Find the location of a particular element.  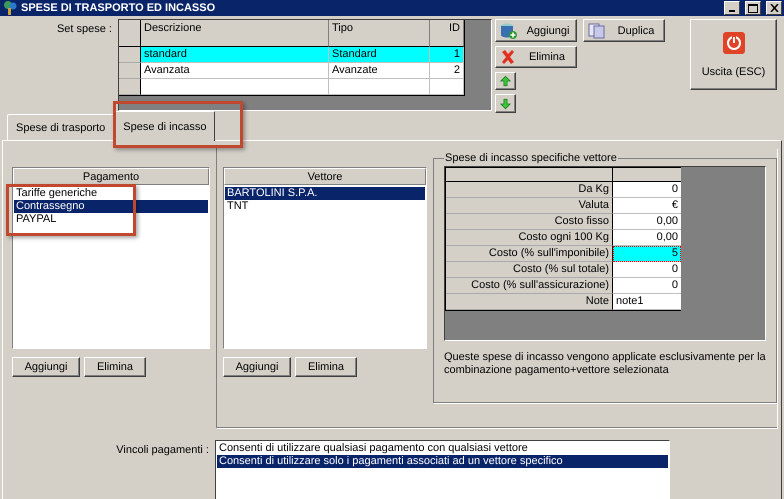

arrow-up-icon is located at coordinates (505, 81).